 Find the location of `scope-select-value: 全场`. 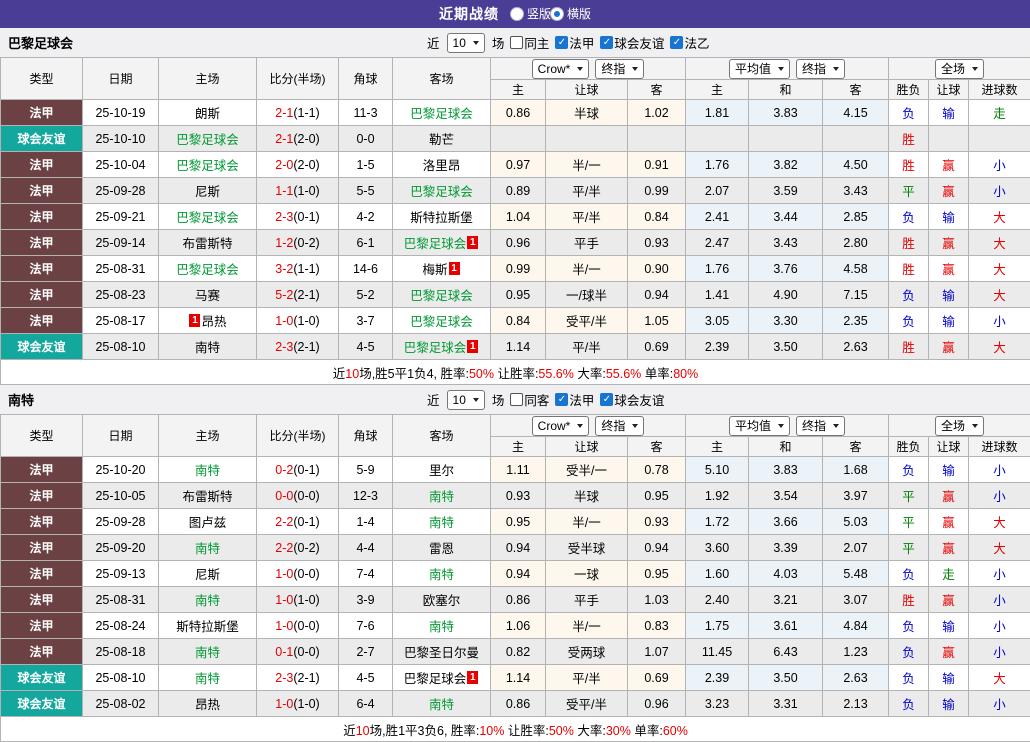

scope-select-value: 全场 is located at coordinates (953, 425).